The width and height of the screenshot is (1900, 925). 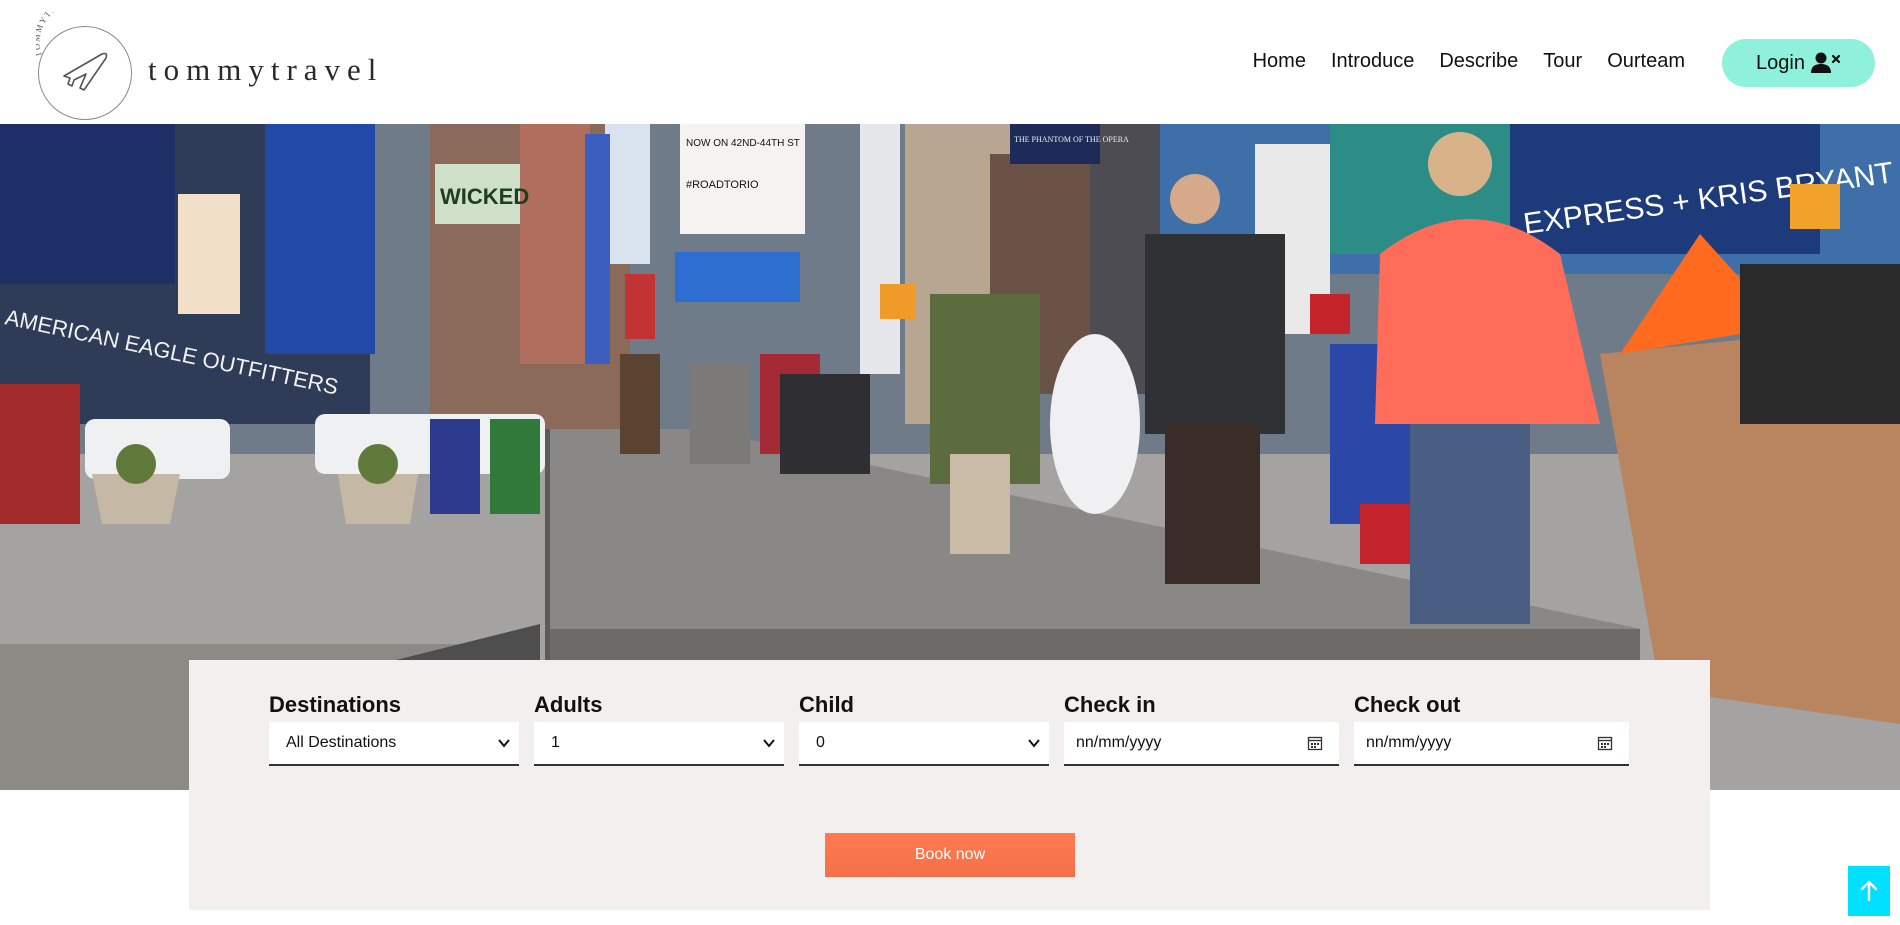 What do you see at coordinates (1825, 62) in the screenshot?
I see `user-x-icon` at bounding box center [1825, 62].